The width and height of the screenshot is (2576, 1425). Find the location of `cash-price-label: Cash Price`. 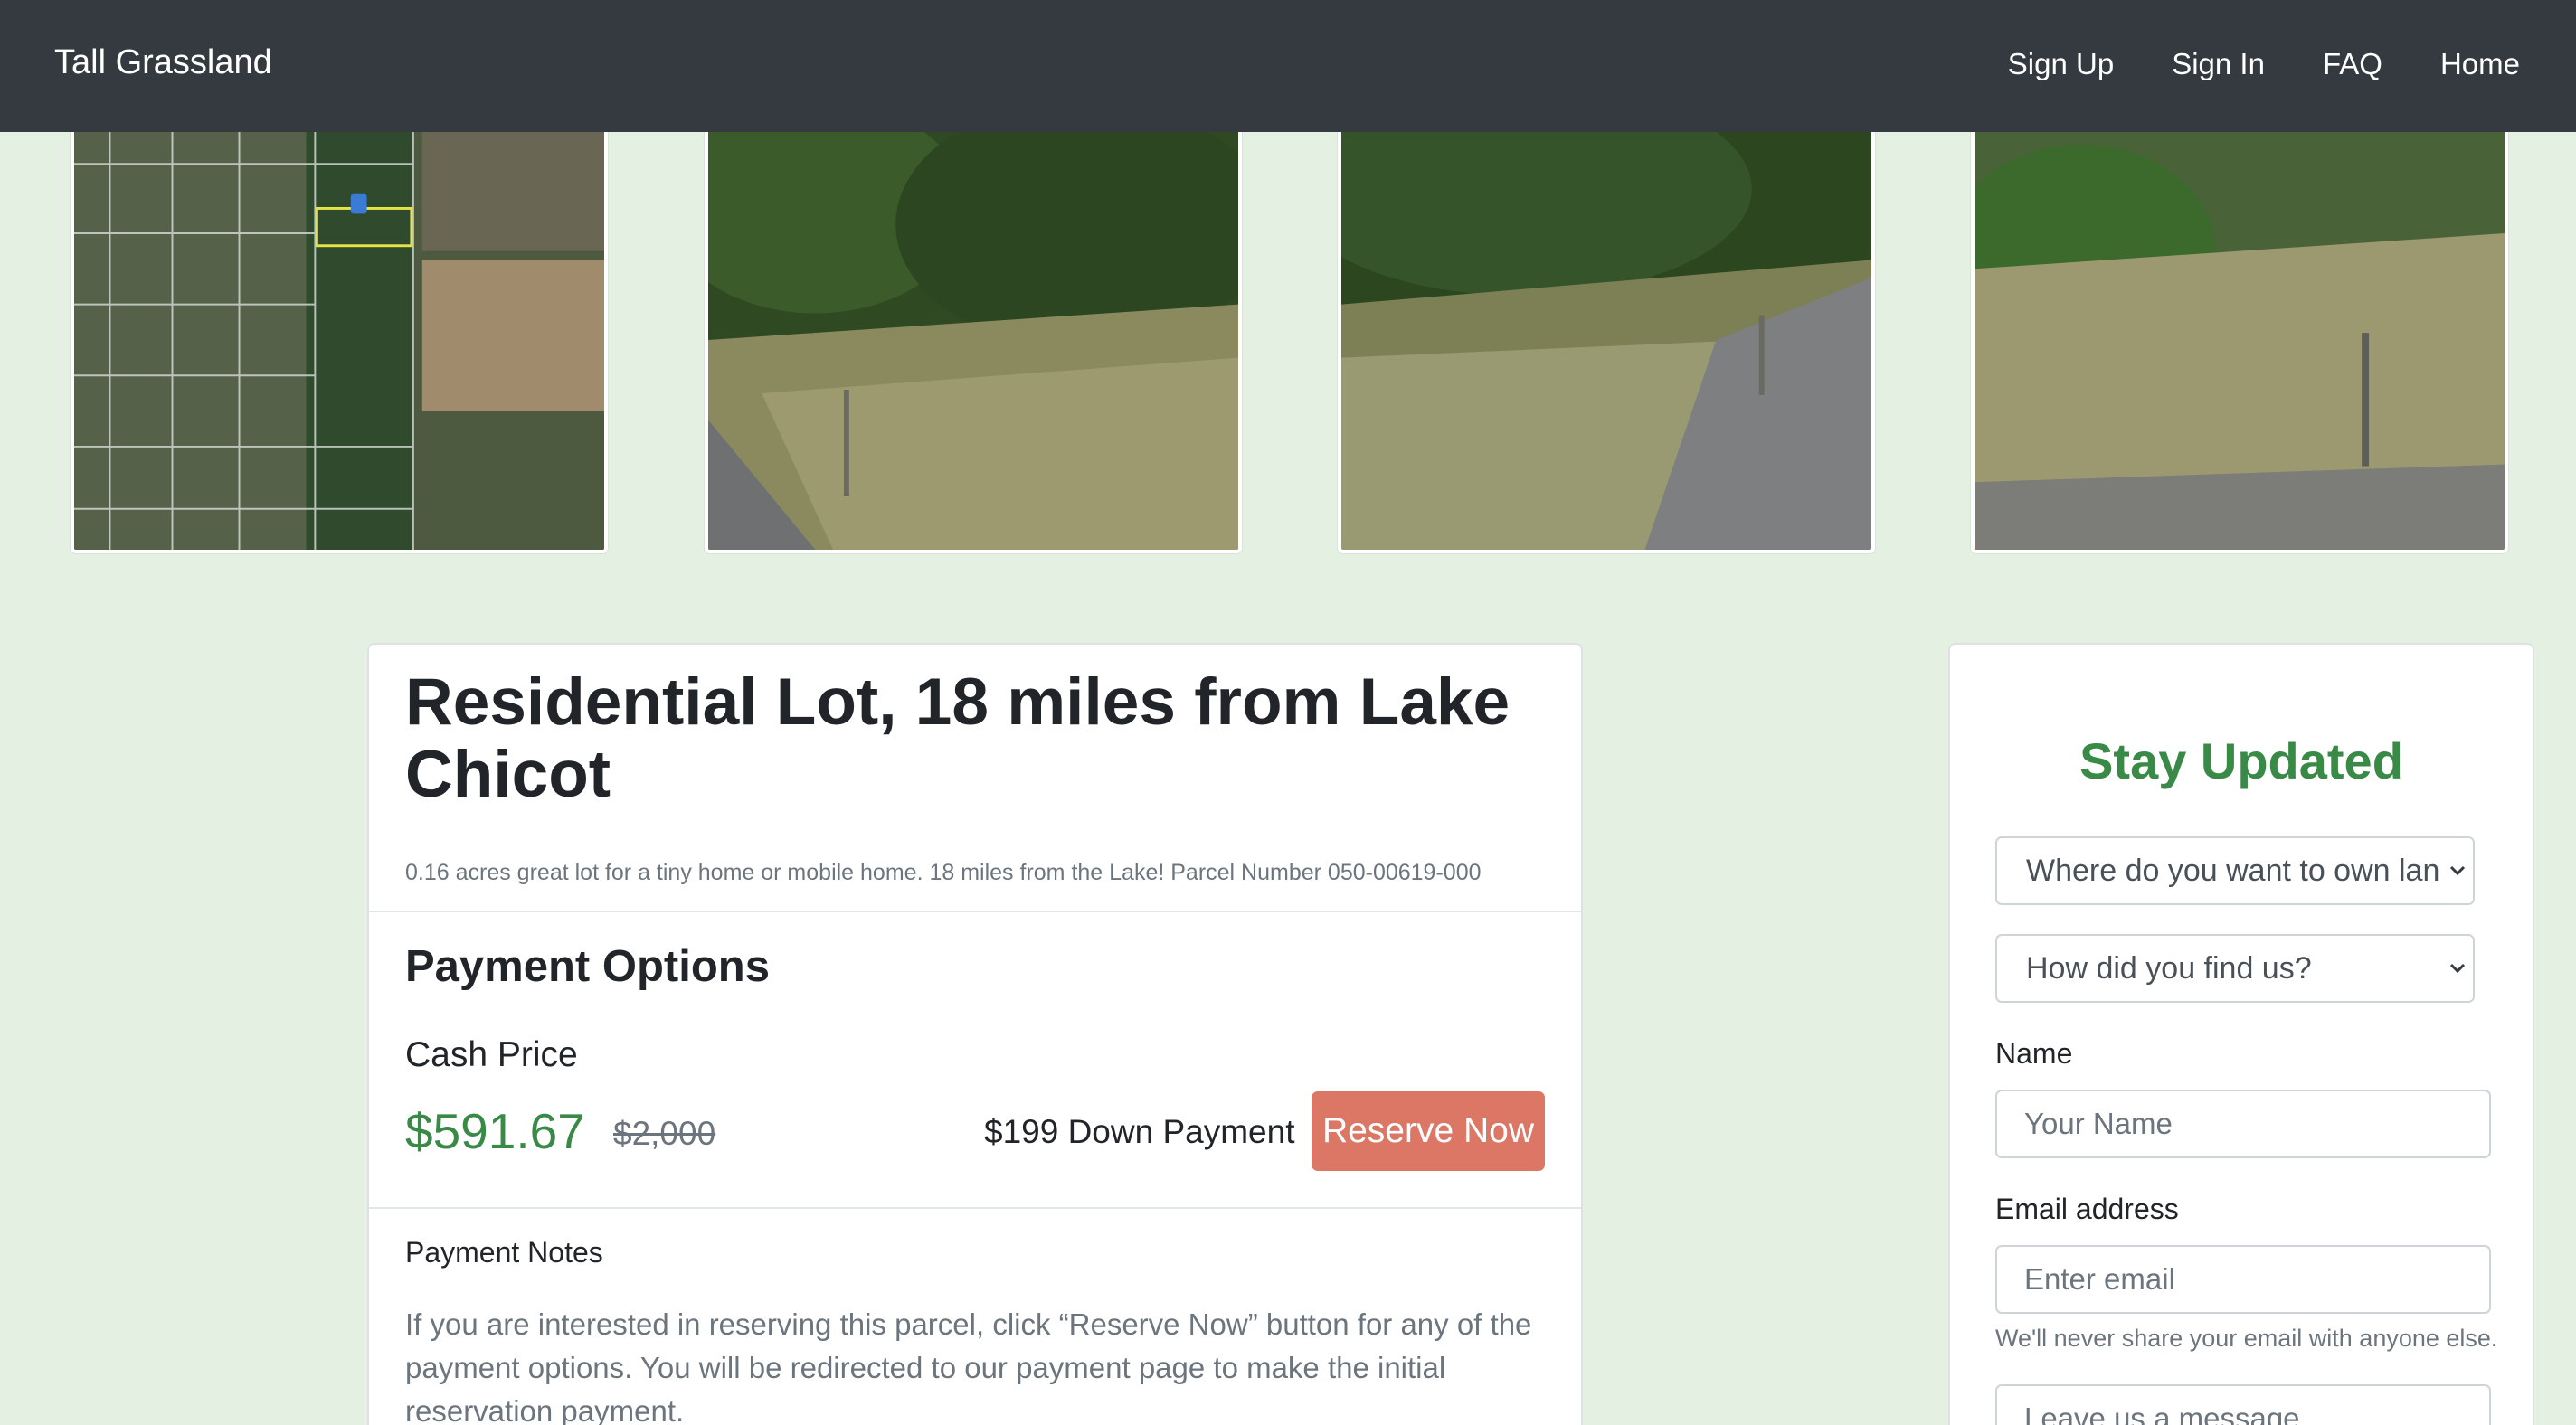

cash-price-label: Cash Price is located at coordinates (491, 1054).